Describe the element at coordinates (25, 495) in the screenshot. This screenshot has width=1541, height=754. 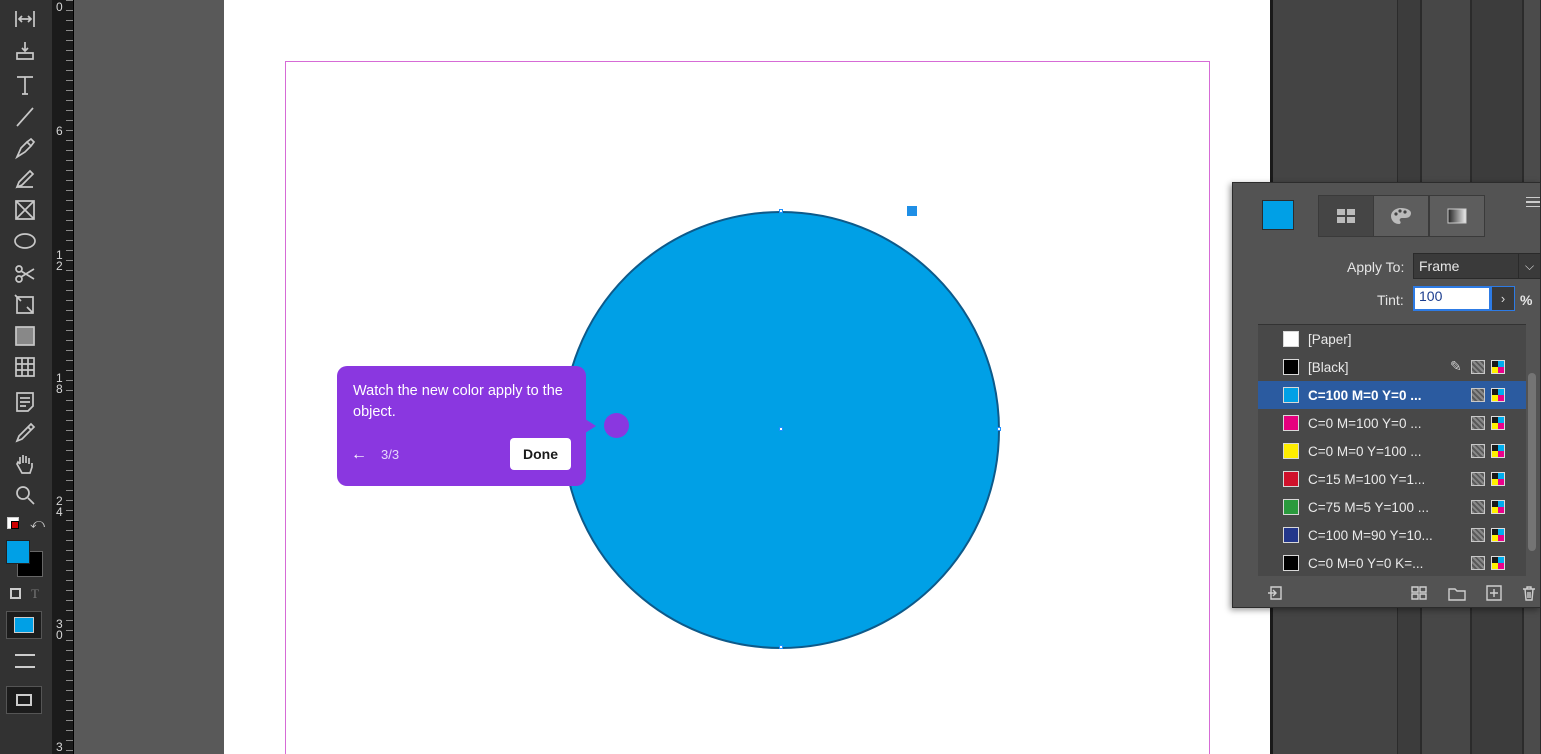
I see `zoom-tool-icon` at that location.